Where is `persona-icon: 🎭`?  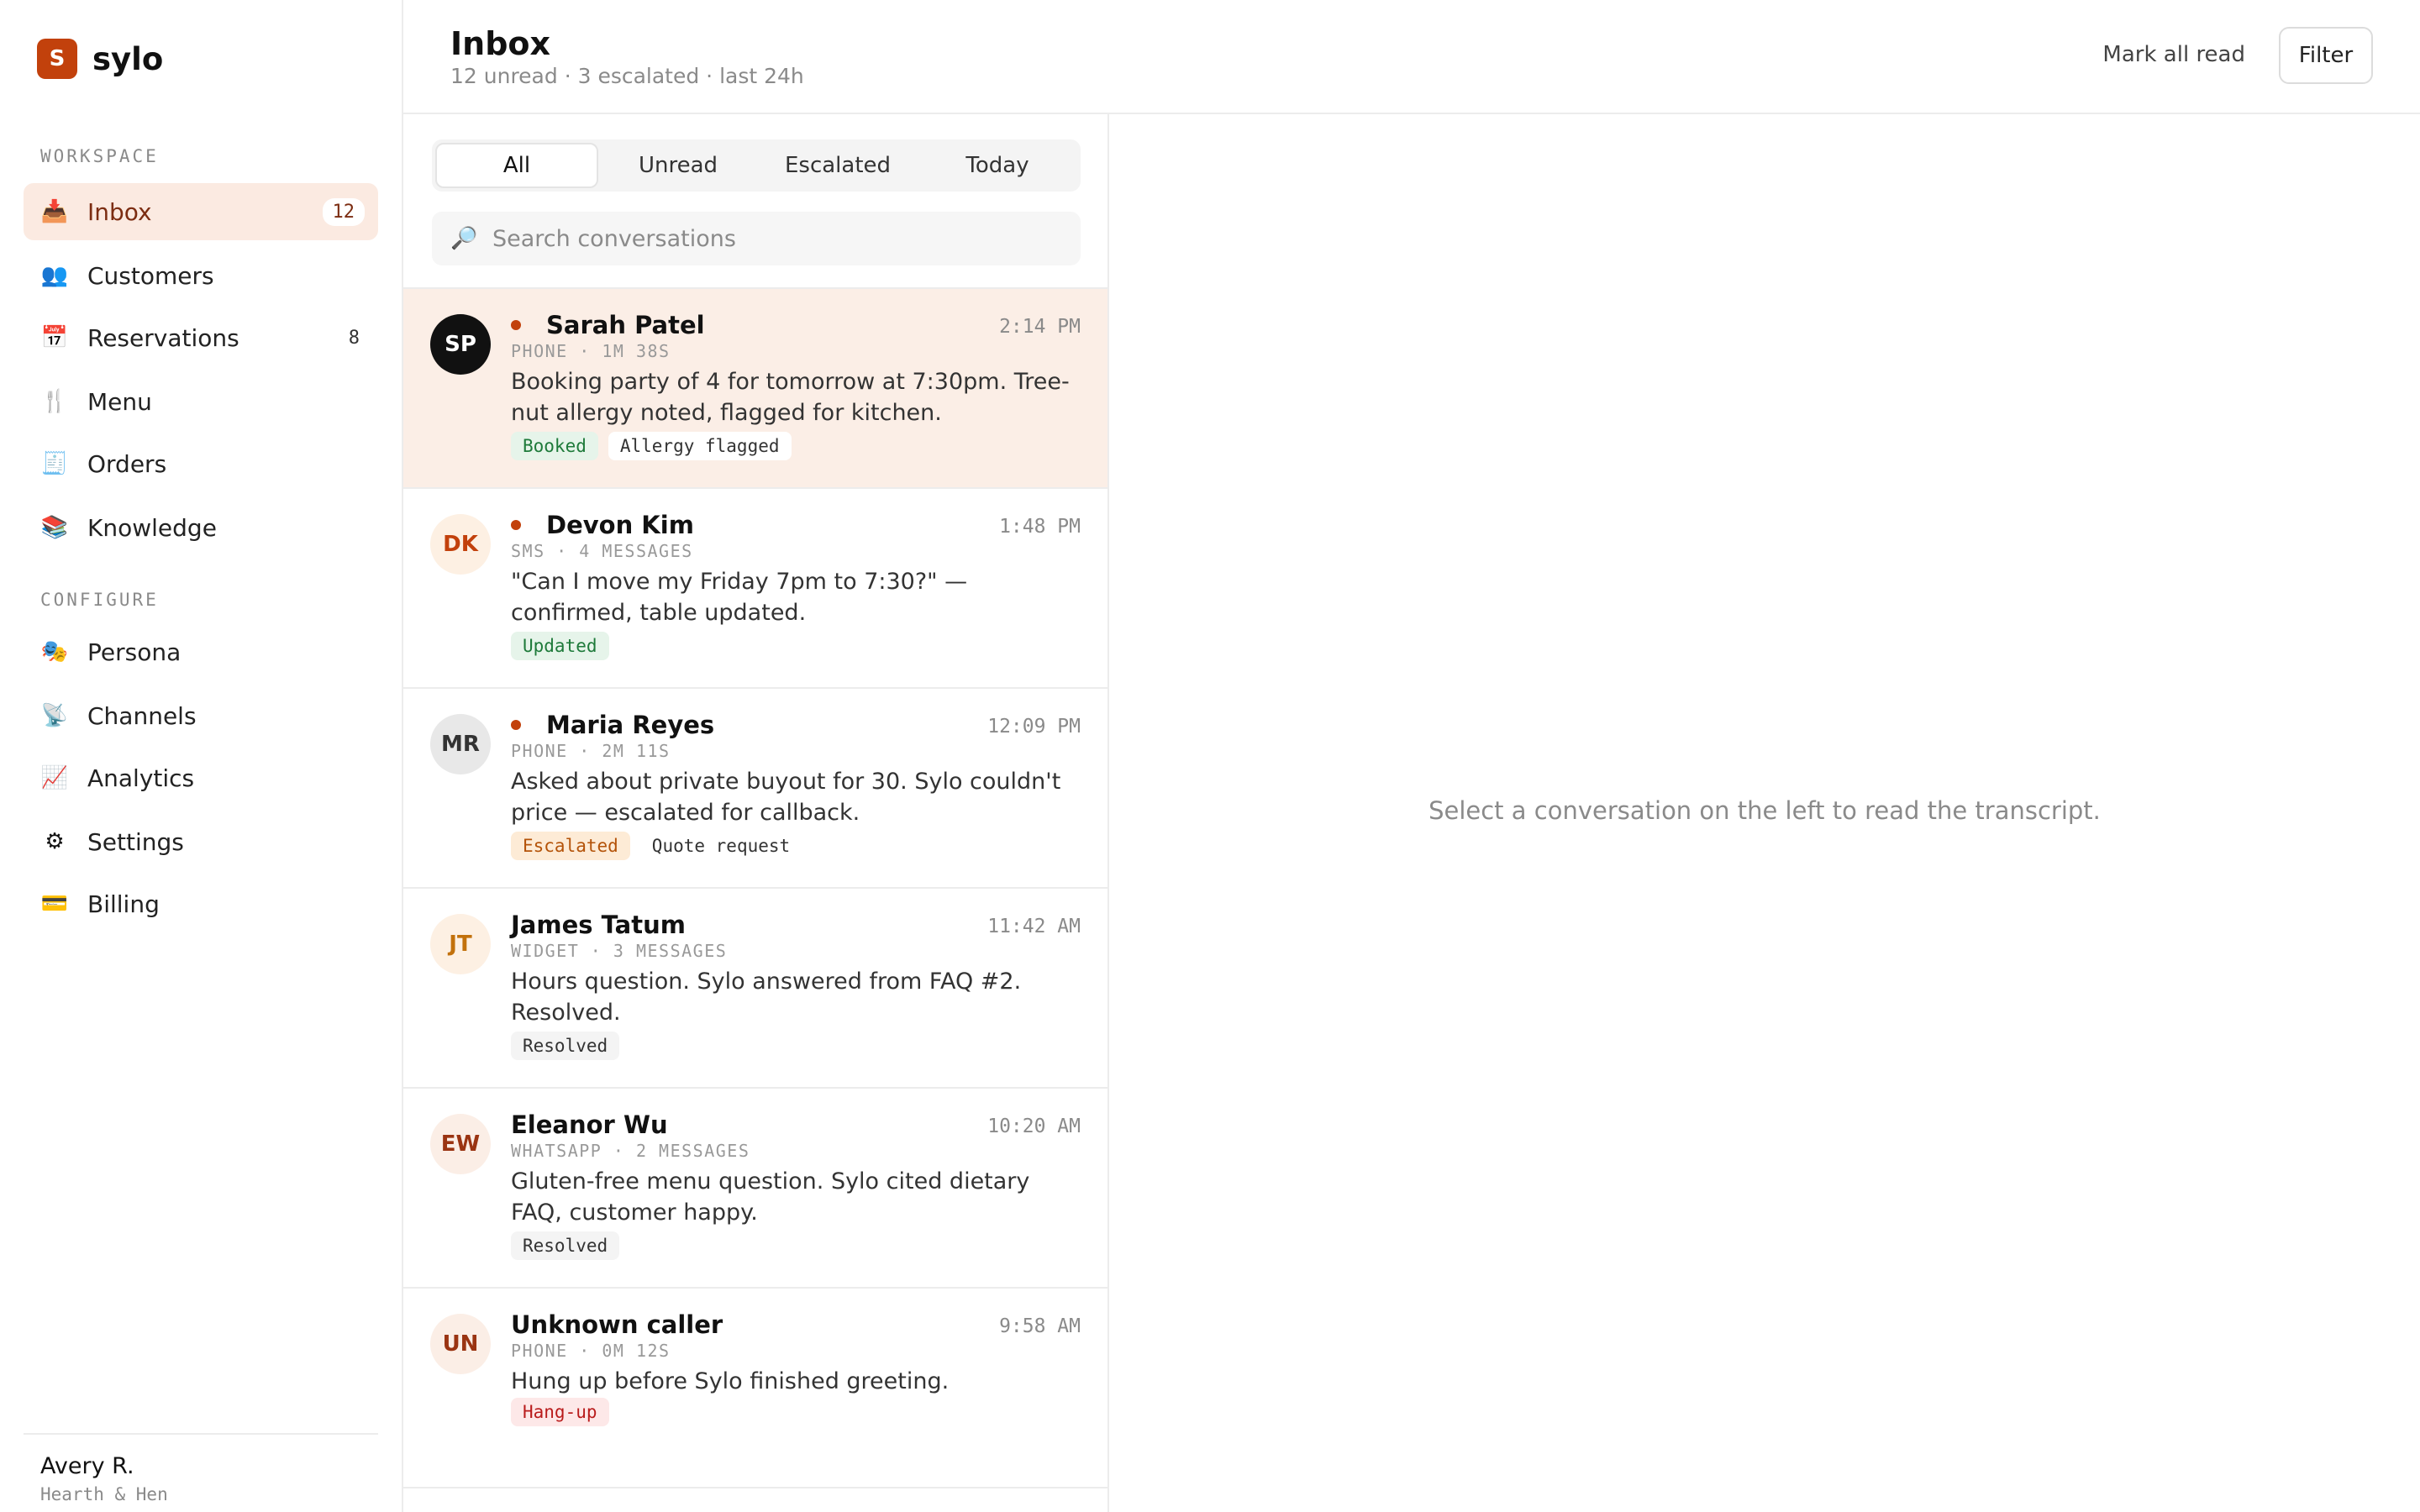
persona-icon: 🎭 is located at coordinates (54, 651).